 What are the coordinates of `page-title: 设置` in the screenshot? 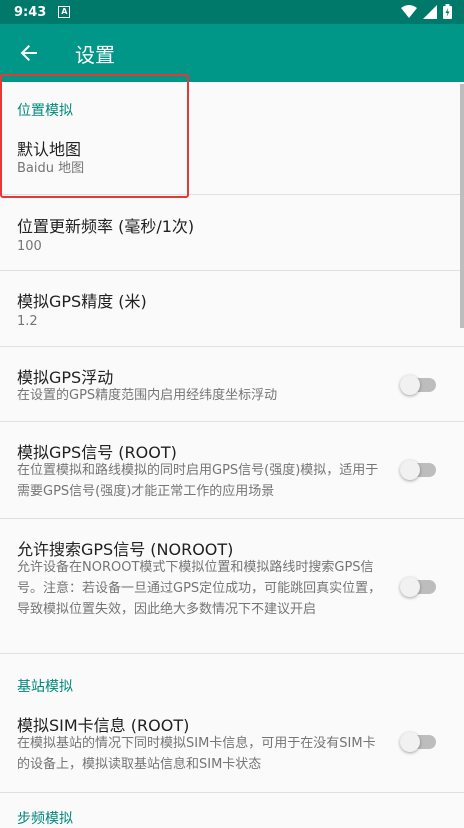 It's located at (95, 54).